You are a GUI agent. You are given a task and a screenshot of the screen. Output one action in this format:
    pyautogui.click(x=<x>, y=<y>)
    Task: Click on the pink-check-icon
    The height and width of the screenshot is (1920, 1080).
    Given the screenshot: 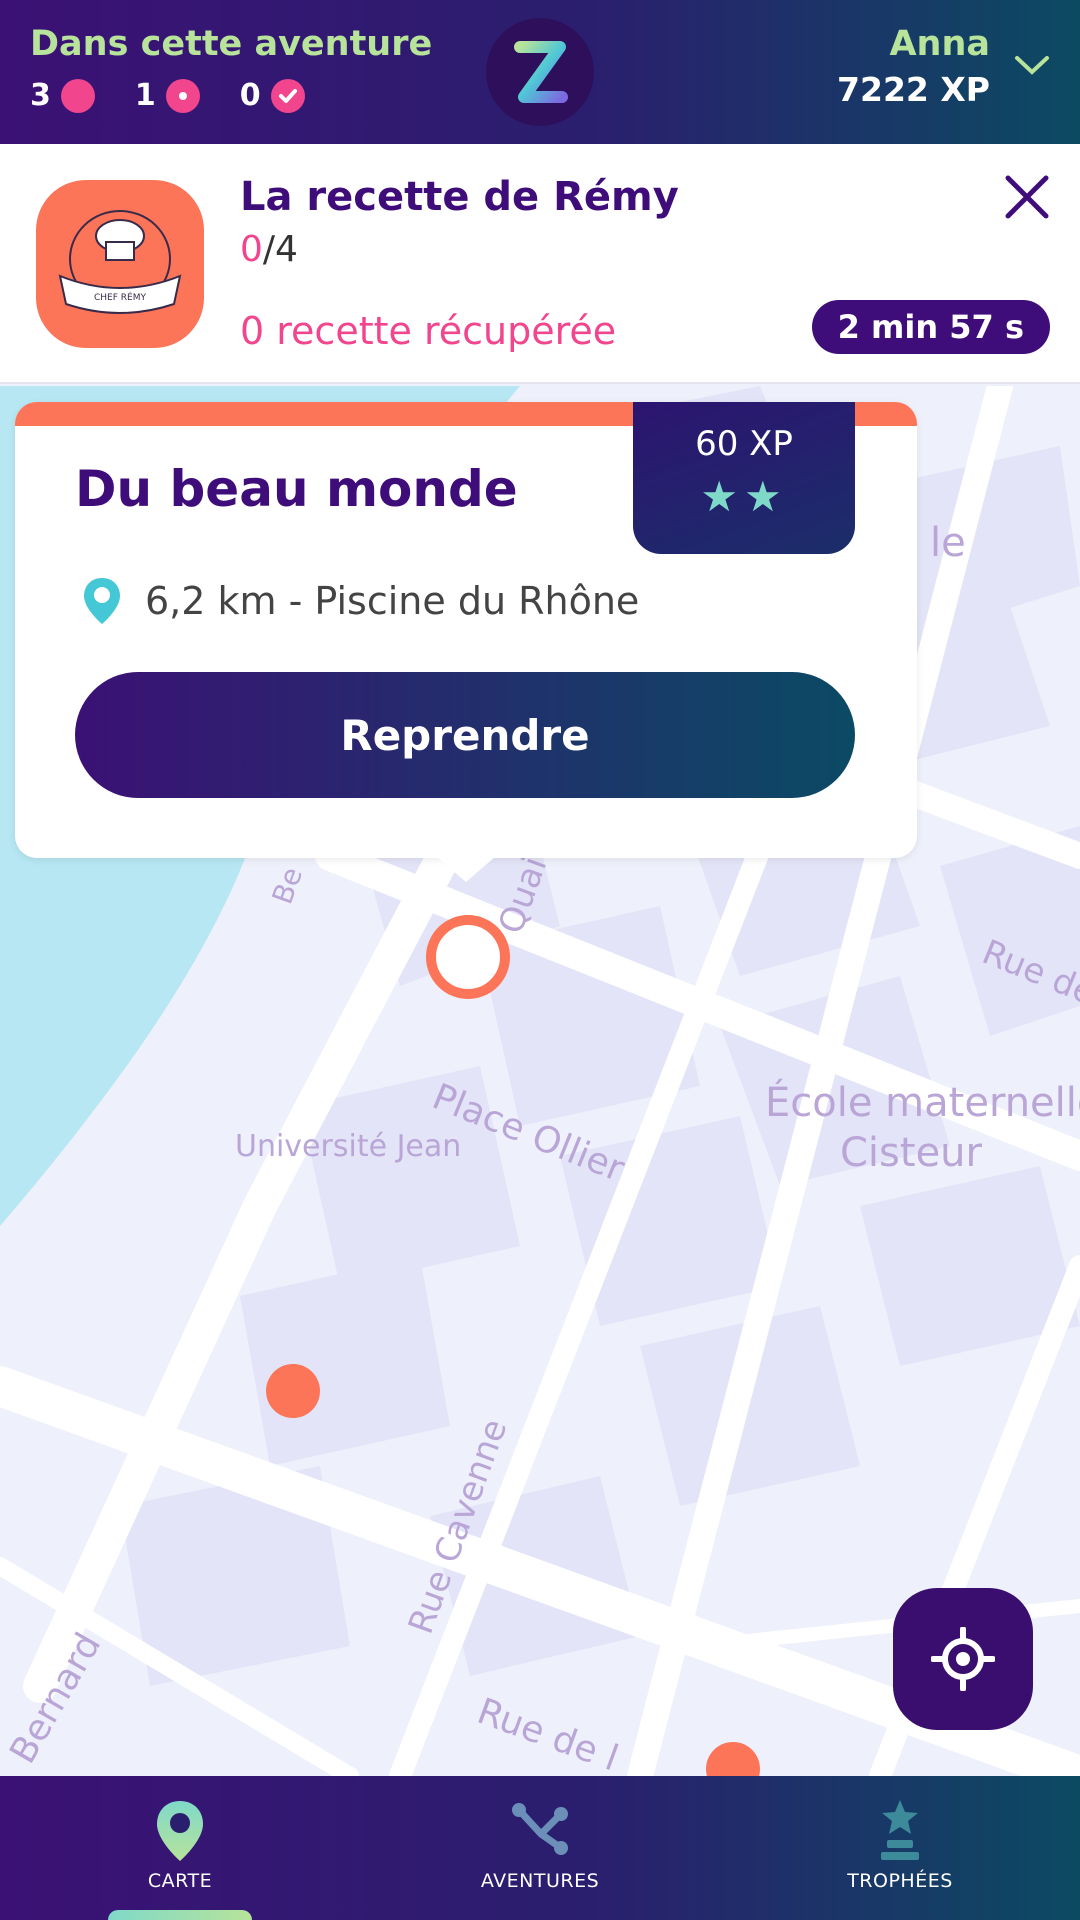 What is the action you would take?
    pyautogui.click(x=287, y=95)
    